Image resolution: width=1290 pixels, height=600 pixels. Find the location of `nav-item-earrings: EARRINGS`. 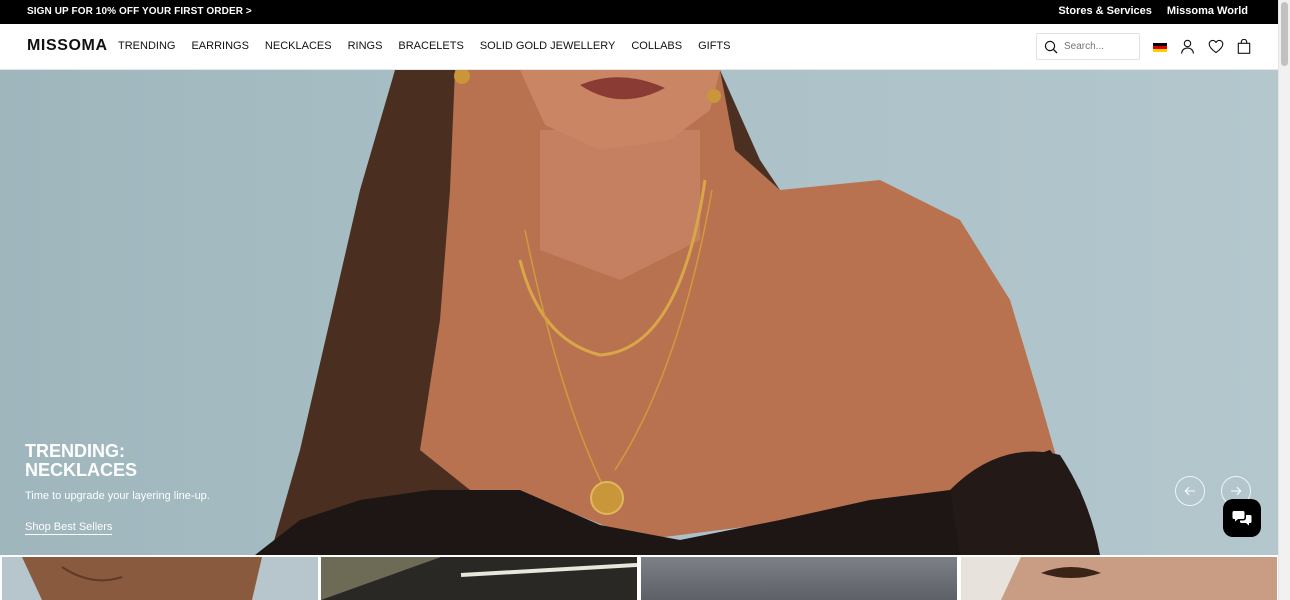

nav-item-earrings: EARRINGS is located at coordinates (219, 46).